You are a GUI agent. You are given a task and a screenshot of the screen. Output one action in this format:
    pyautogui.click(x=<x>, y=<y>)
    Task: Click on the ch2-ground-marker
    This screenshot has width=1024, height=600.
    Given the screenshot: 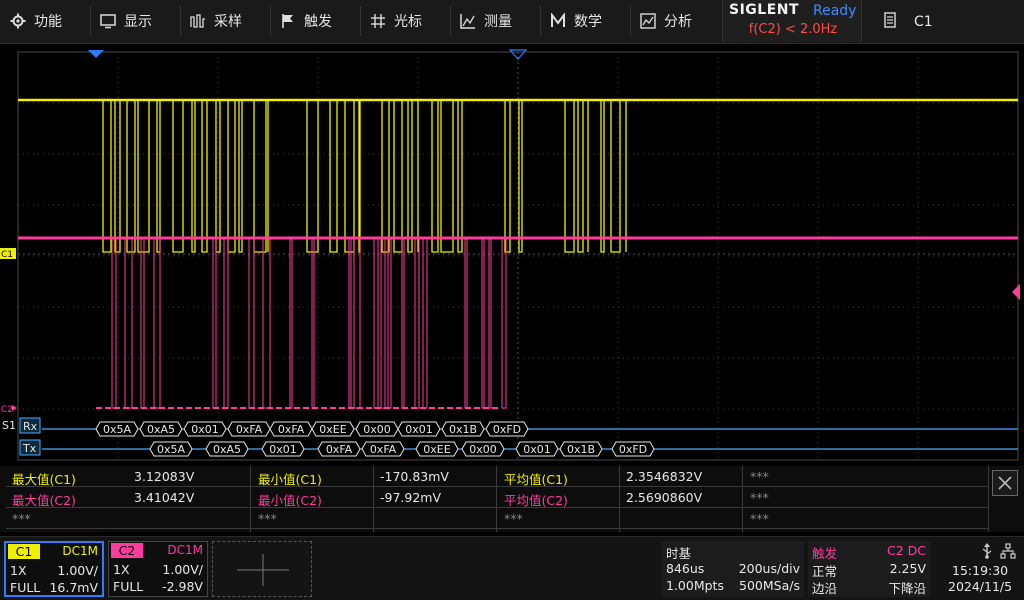 What is the action you would take?
    pyautogui.click(x=14, y=408)
    